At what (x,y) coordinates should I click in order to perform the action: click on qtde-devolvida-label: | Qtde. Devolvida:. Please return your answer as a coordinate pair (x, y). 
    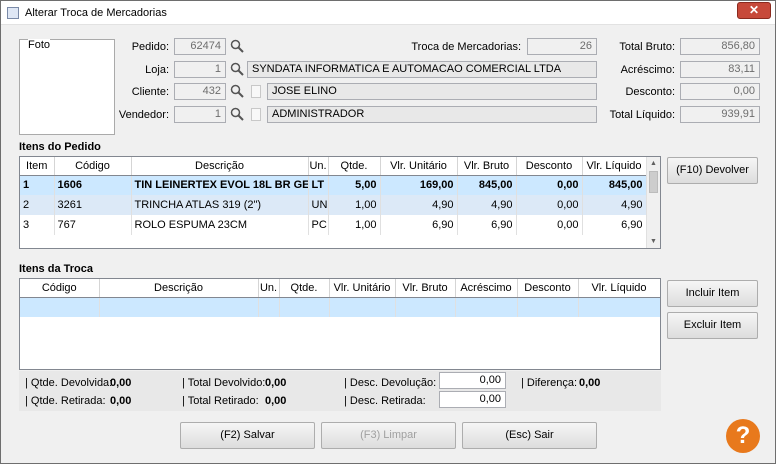
    Looking at the image, I should click on (69, 383).